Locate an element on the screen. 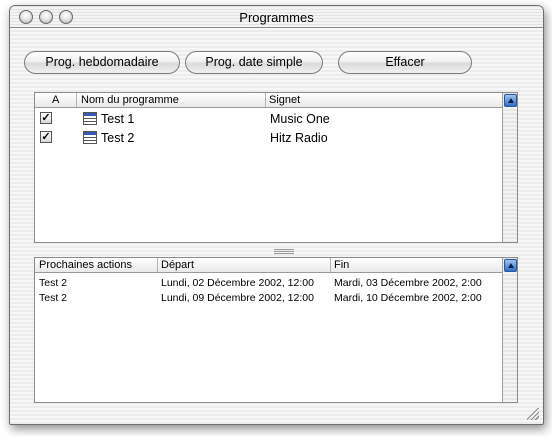 The width and height of the screenshot is (552, 436). program-name: Test 2 is located at coordinates (118, 138).